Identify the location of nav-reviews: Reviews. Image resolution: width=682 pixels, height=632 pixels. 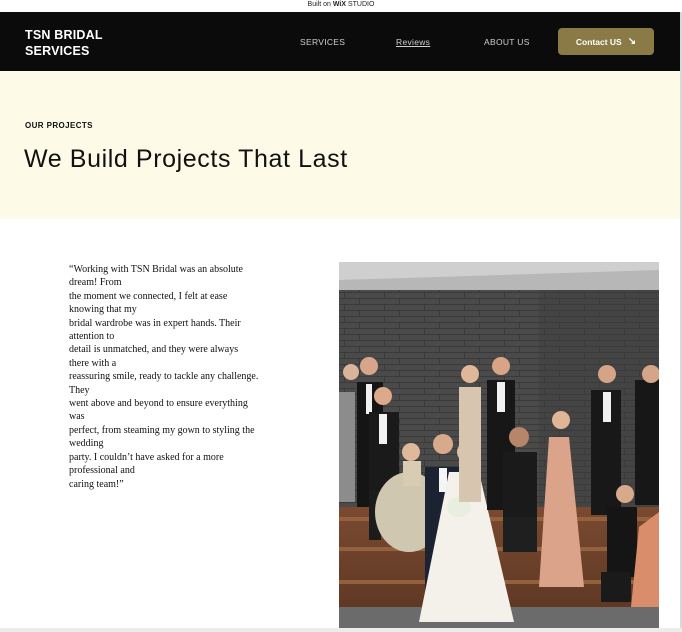
(413, 42).